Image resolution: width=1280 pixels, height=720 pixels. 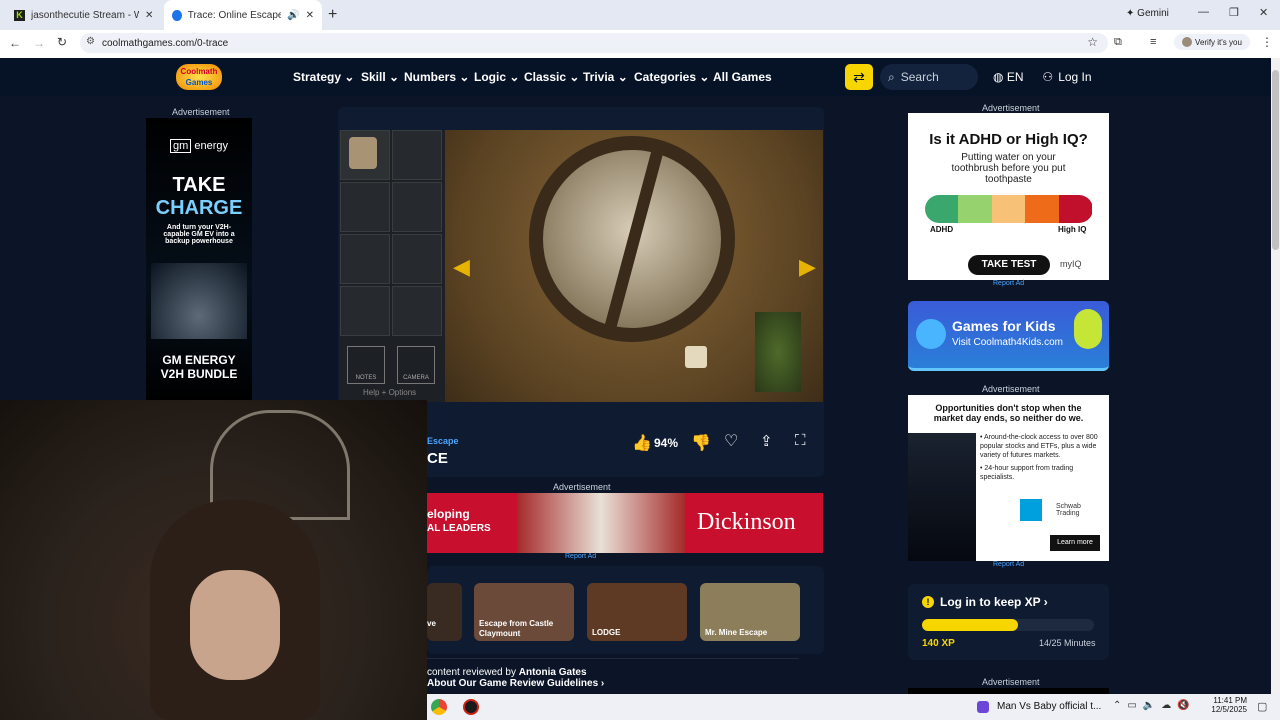 What do you see at coordinates (389, 392) in the screenshot?
I see `help-options-link: Help + Options` at bounding box center [389, 392].